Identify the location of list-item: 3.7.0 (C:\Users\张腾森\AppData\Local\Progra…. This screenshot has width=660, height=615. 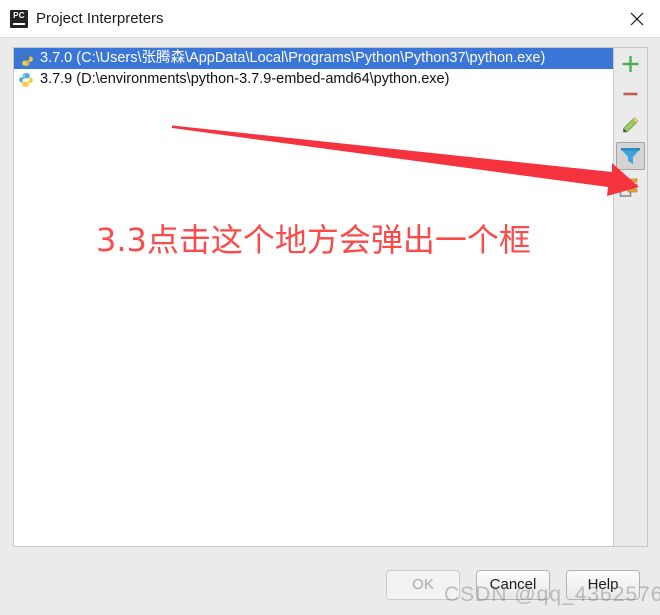
(313, 58).